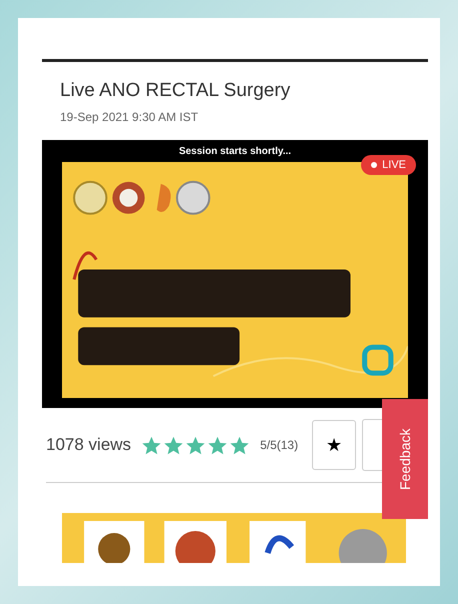  What do you see at coordinates (388, 165) in the screenshot?
I see `live-badge: LIVE` at bounding box center [388, 165].